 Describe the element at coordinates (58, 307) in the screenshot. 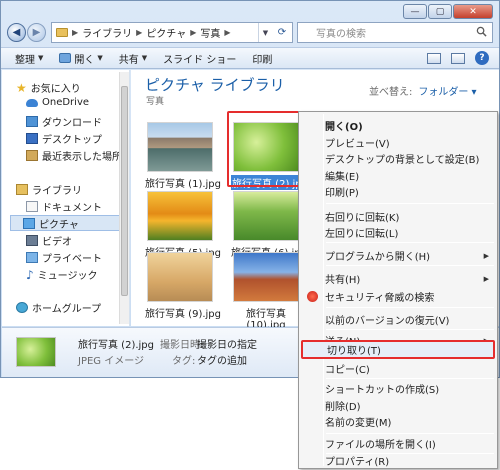

I see `nav-homegroup: ホームグループ` at that location.